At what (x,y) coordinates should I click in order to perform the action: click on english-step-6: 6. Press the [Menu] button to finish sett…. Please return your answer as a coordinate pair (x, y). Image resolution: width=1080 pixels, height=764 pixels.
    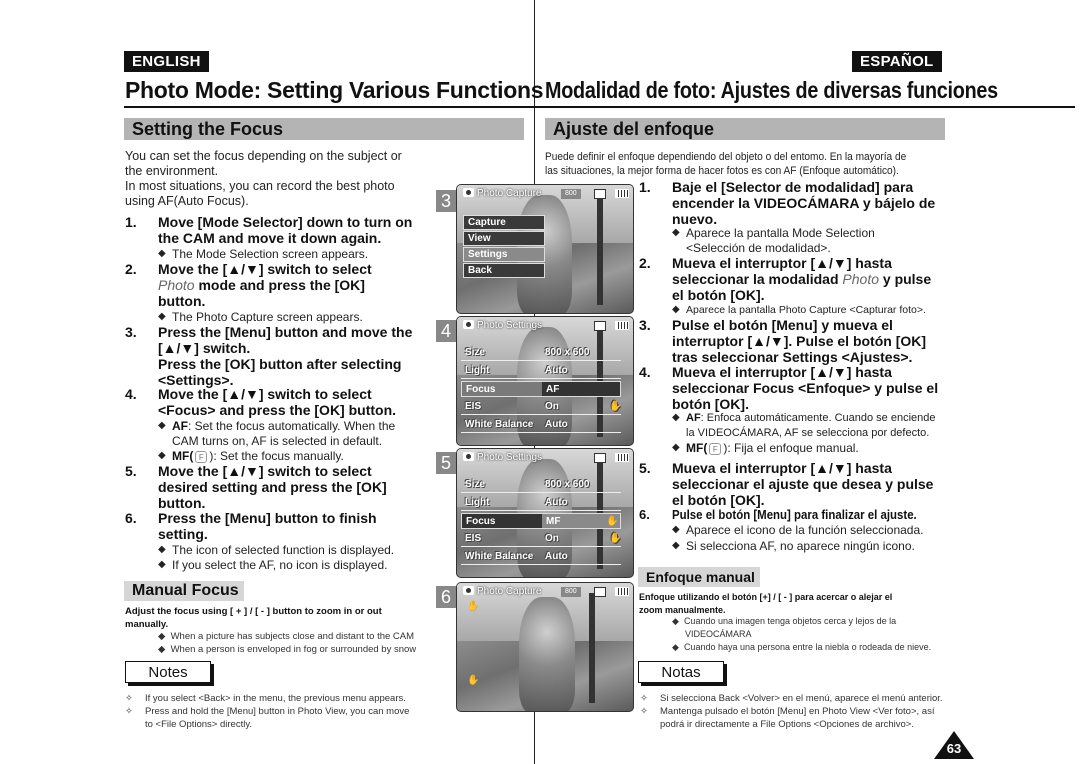
    Looking at the image, I should click on (251, 526).